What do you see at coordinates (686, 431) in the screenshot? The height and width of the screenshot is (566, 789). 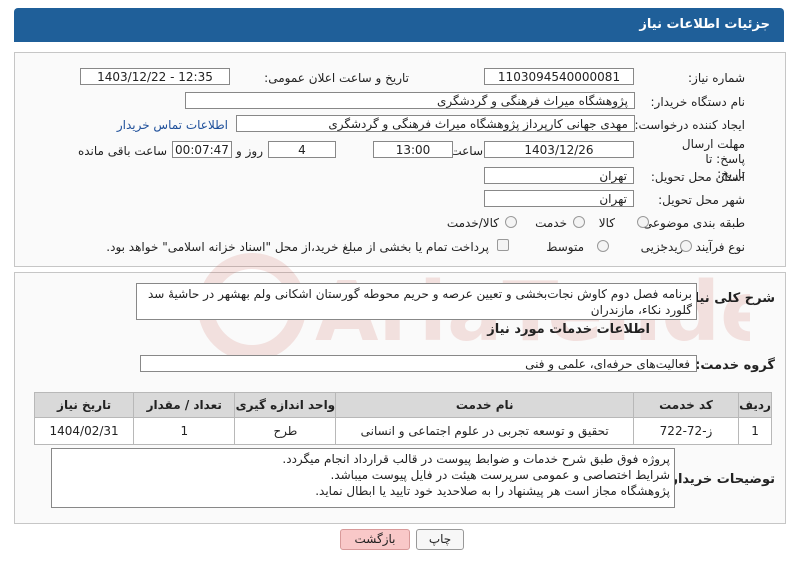 I see `cell-service-code: ز-72-722` at bounding box center [686, 431].